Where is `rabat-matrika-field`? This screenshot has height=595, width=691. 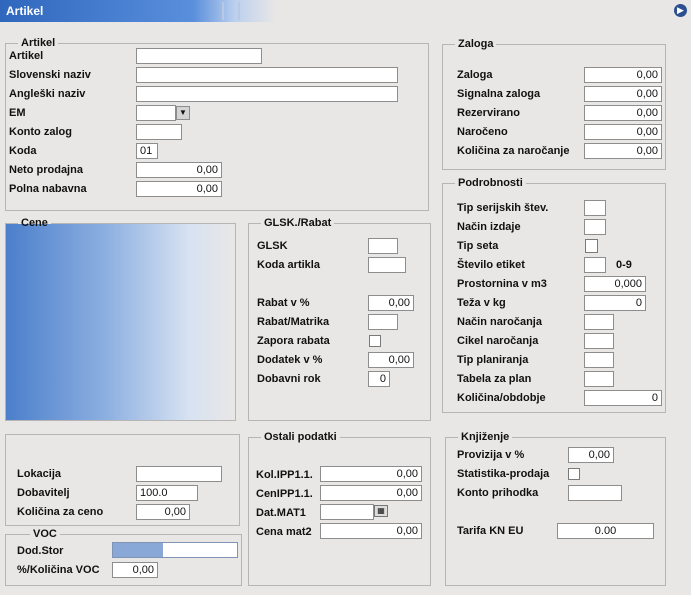 rabat-matrika-field is located at coordinates (383, 322).